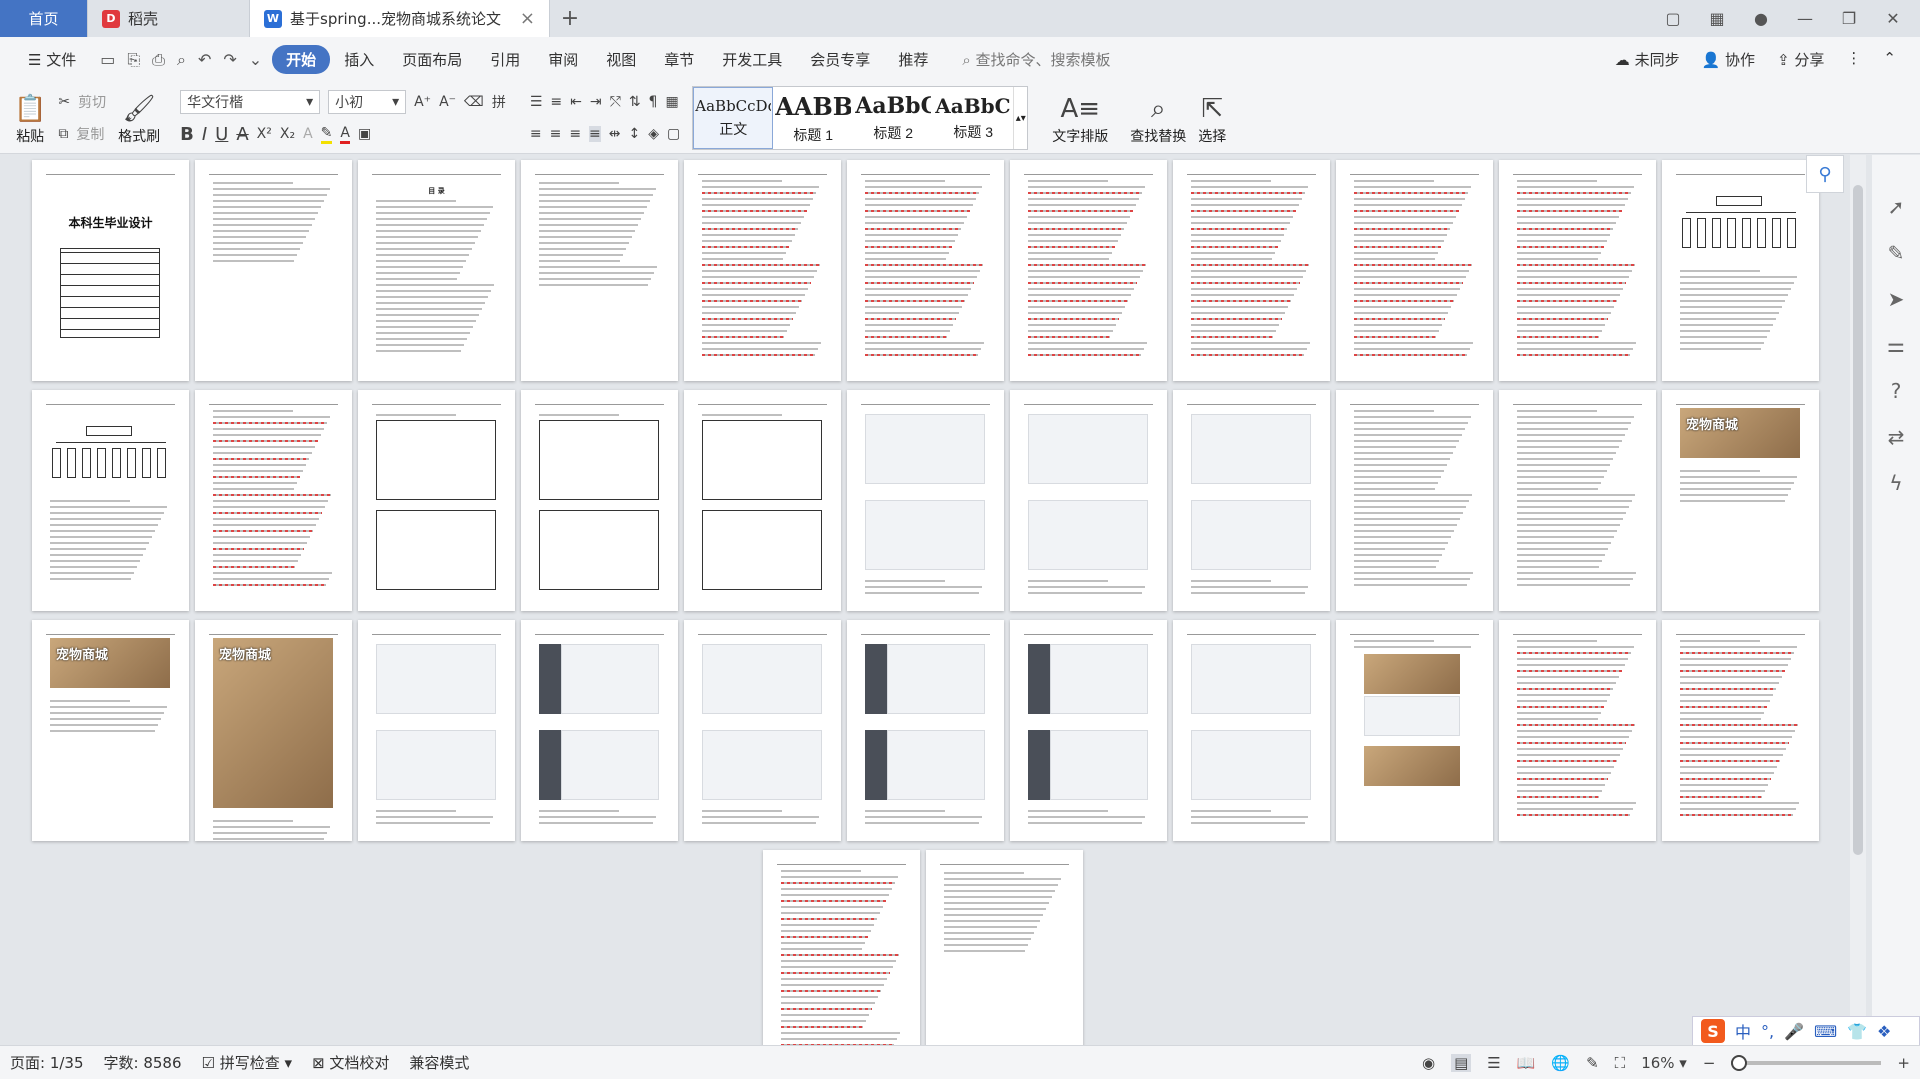 Image resolution: width=1920 pixels, height=1079 pixels. Describe the element at coordinates (1893, 18) in the screenshot. I see `close-window-icon: ✕` at that location.